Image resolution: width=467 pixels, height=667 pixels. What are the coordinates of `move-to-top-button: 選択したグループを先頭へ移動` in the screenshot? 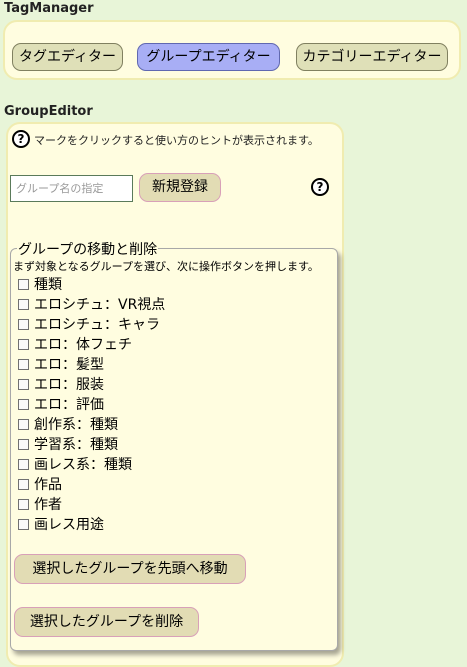 It's located at (130, 569).